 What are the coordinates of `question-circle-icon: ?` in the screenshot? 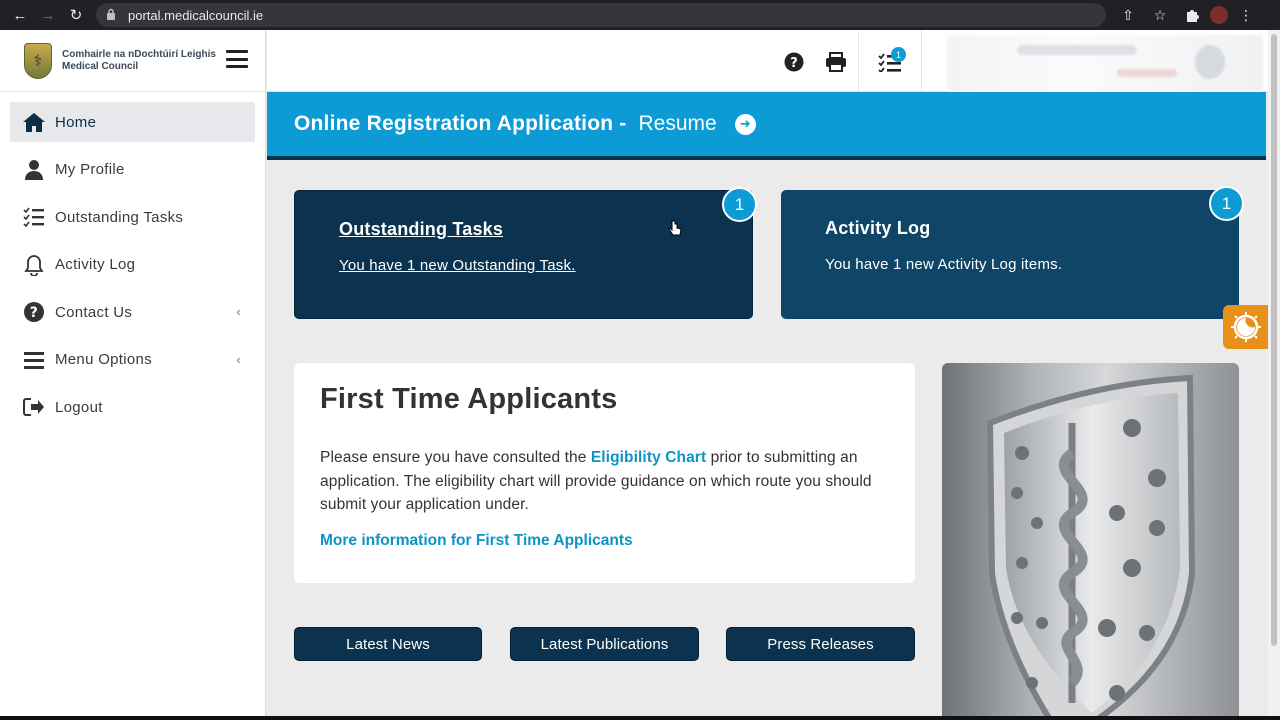 It's located at (34, 312).